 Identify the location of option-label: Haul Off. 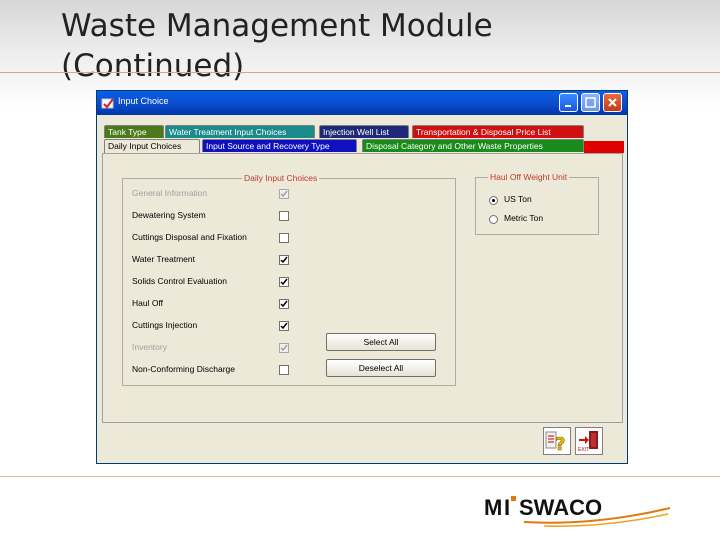
(148, 303).